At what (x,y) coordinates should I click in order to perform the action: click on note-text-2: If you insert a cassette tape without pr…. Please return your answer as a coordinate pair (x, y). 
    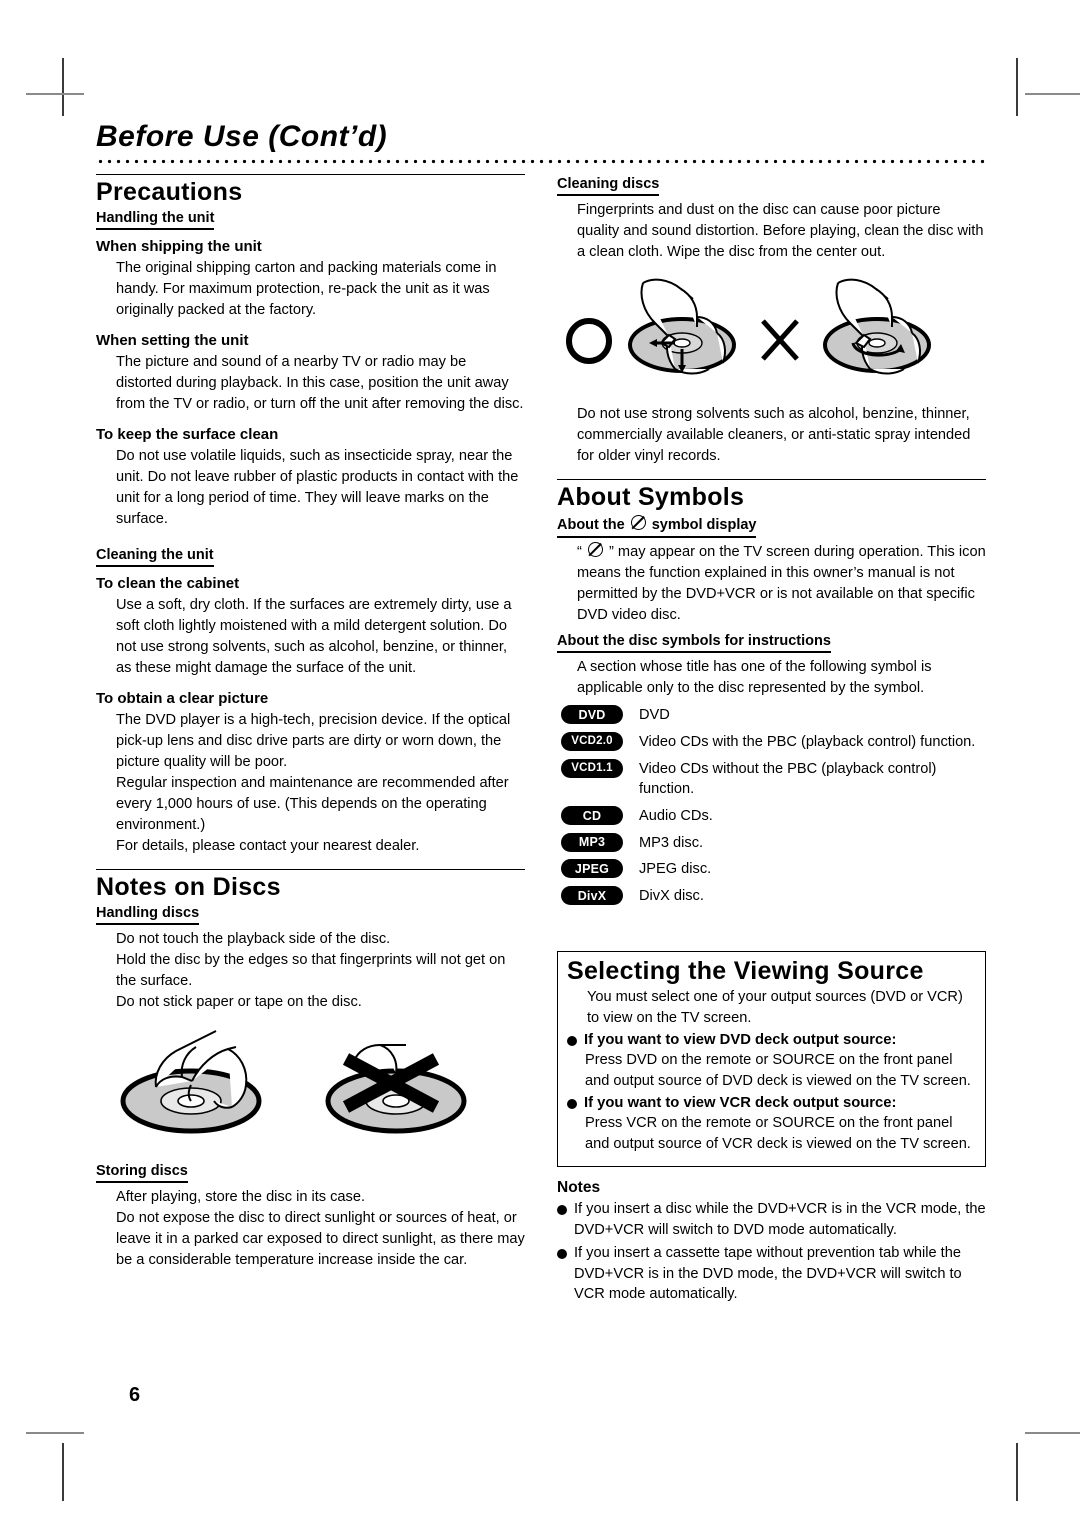
    Looking at the image, I should click on (768, 1273).